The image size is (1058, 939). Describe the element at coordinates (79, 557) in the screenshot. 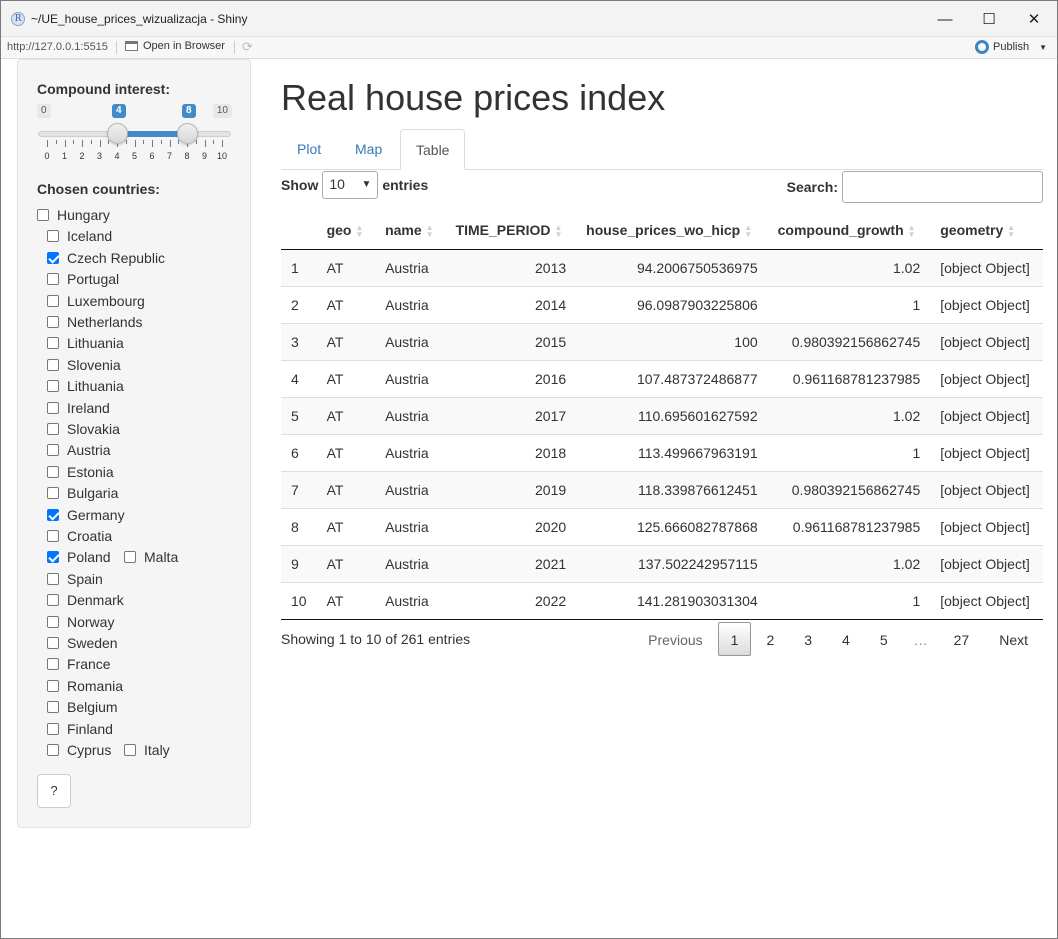

I see `country-checkbox-poland: Poland` at that location.